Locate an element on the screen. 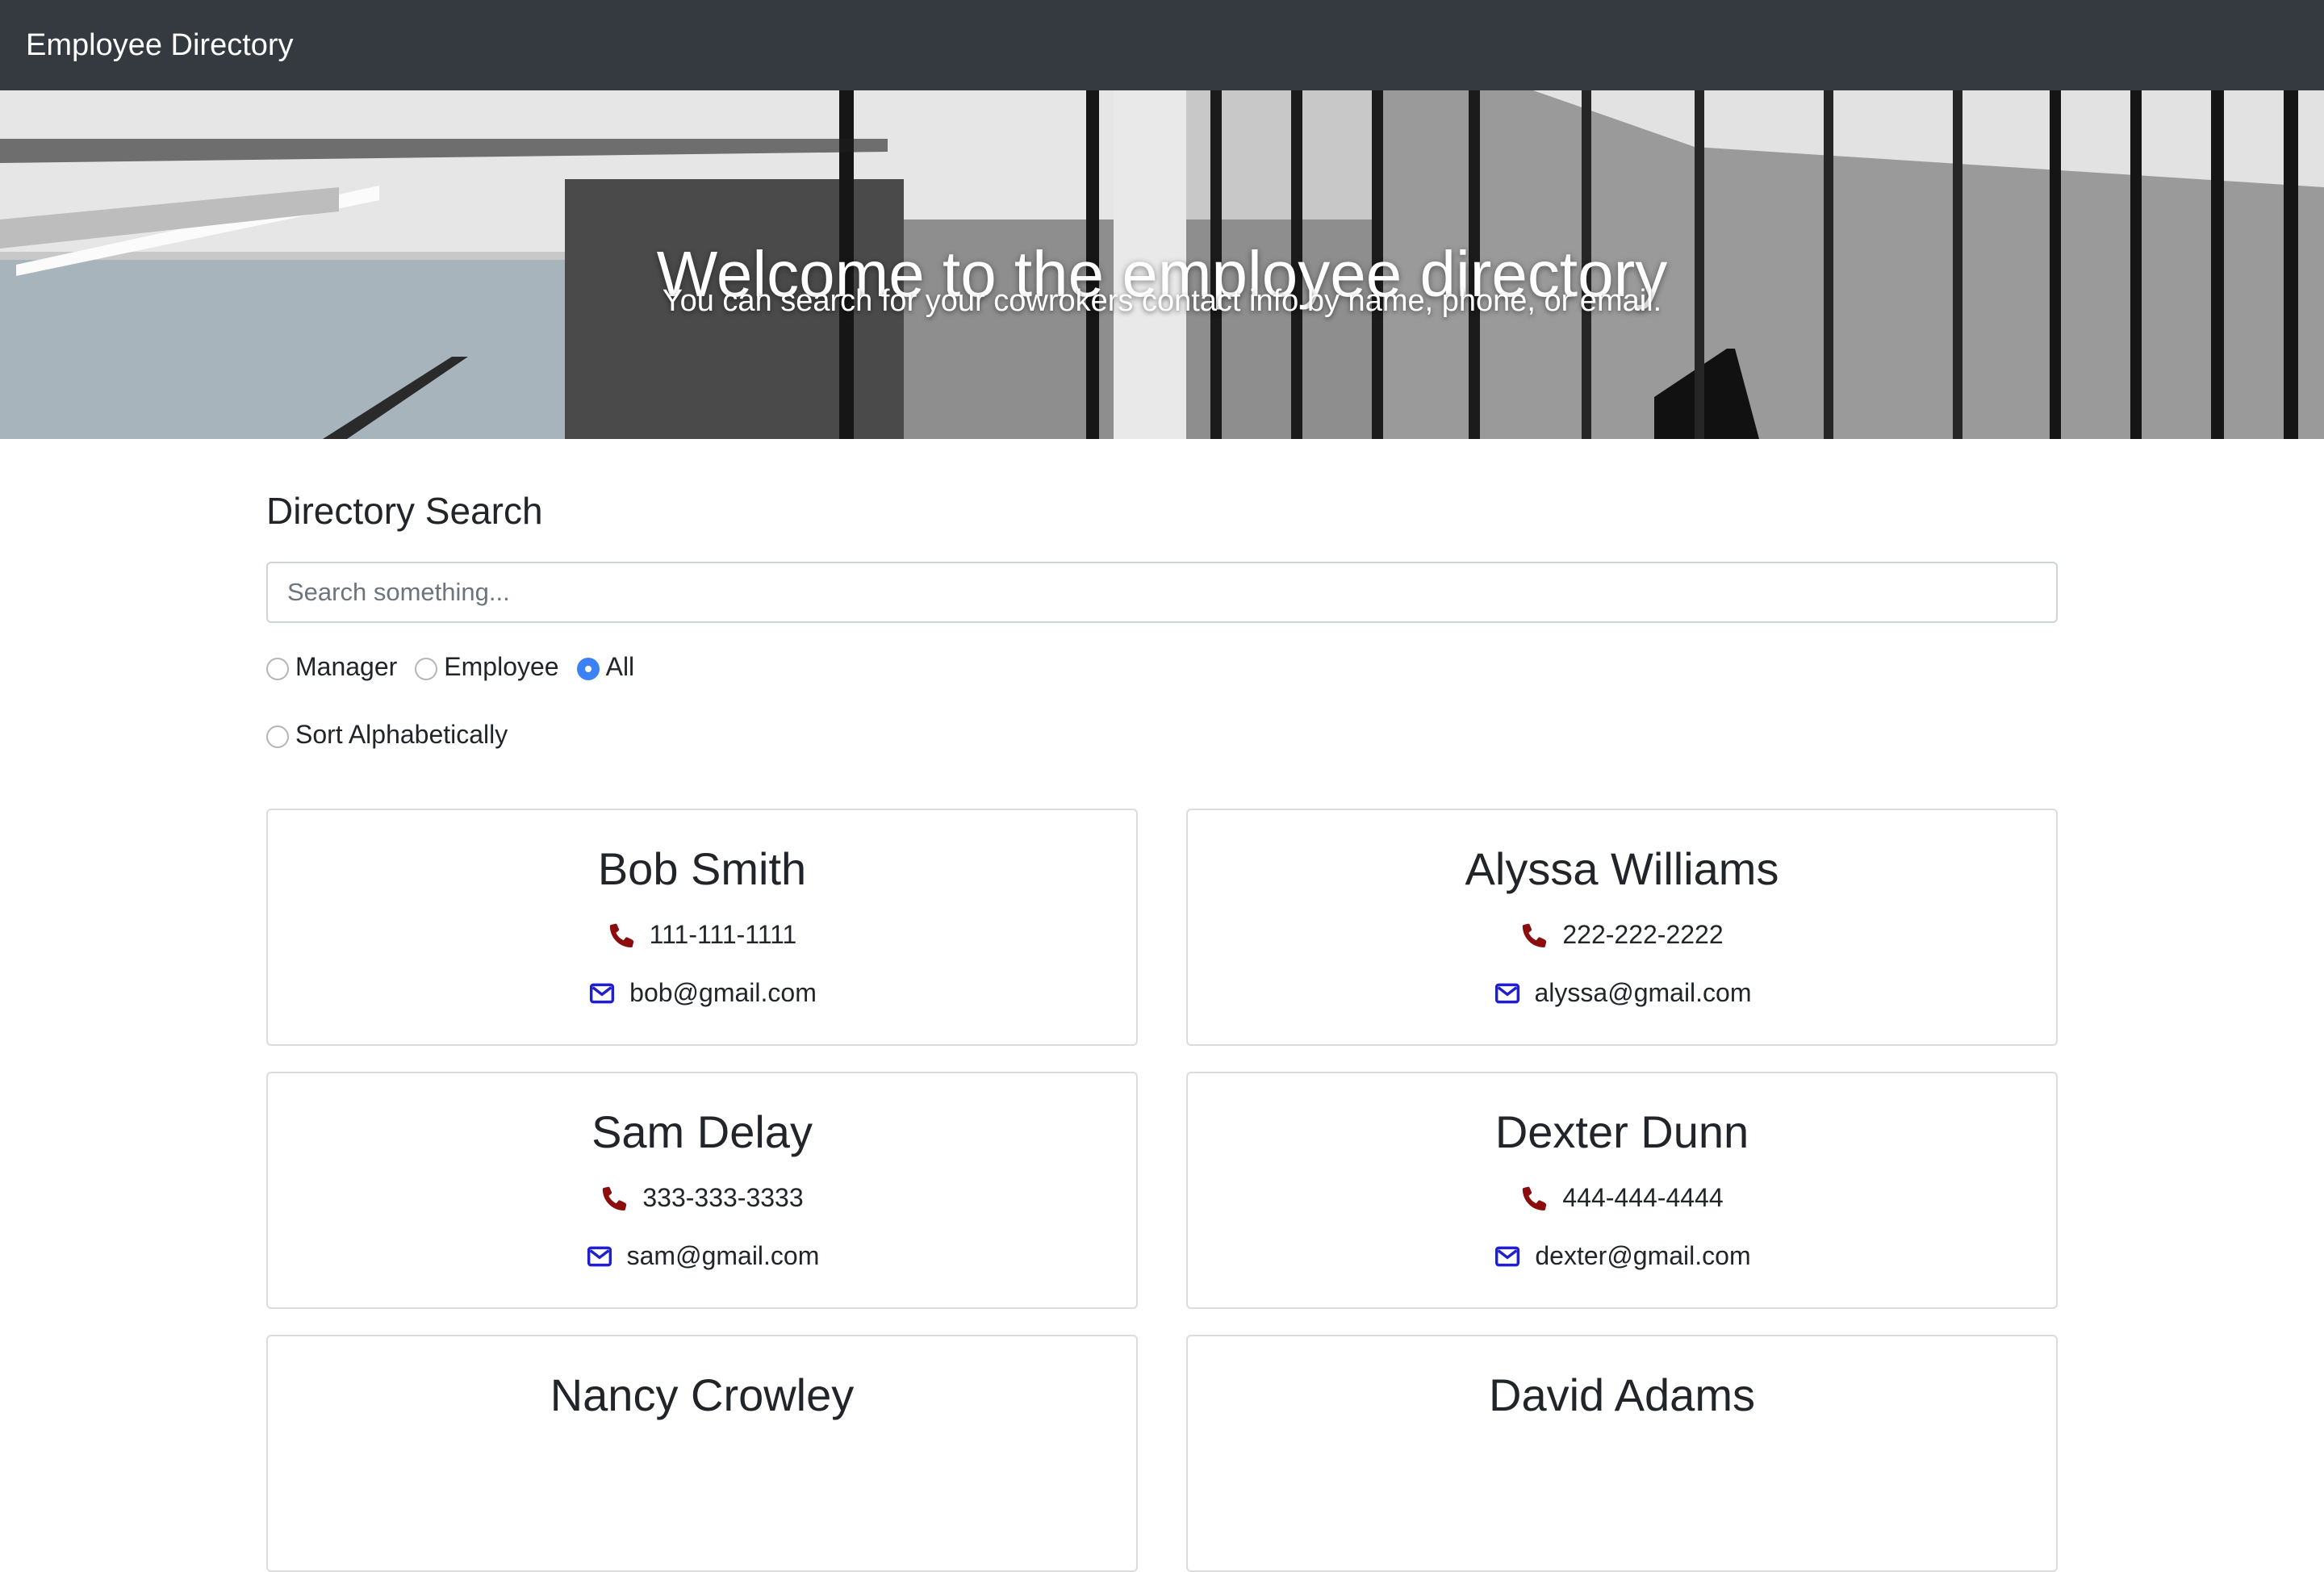 This screenshot has width=2324, height=1572. employee-email-line: bob@gmail.com is located at coordinates (702, 993).